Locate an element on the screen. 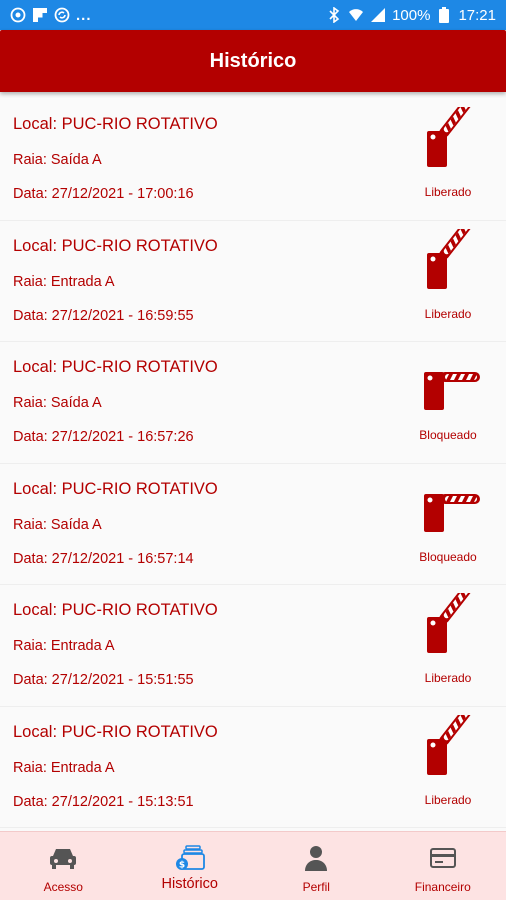 The width and height of the screenshot is (506, 900). history-item-date: Data: 27/12/2021 - 15:51:55 is located at coordinates (103, 680).